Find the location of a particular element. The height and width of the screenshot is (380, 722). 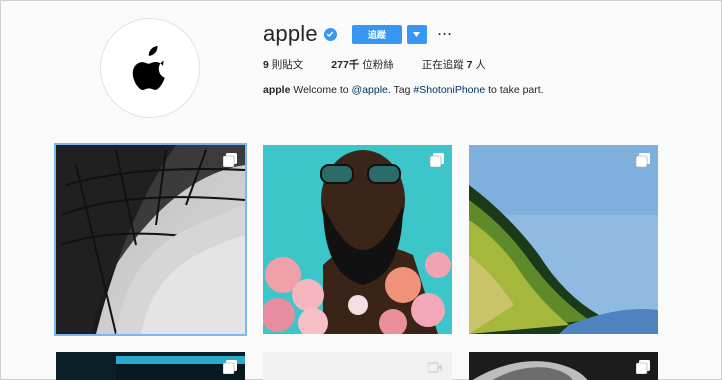

profile-username: apple is located at coordinates (290, 33).